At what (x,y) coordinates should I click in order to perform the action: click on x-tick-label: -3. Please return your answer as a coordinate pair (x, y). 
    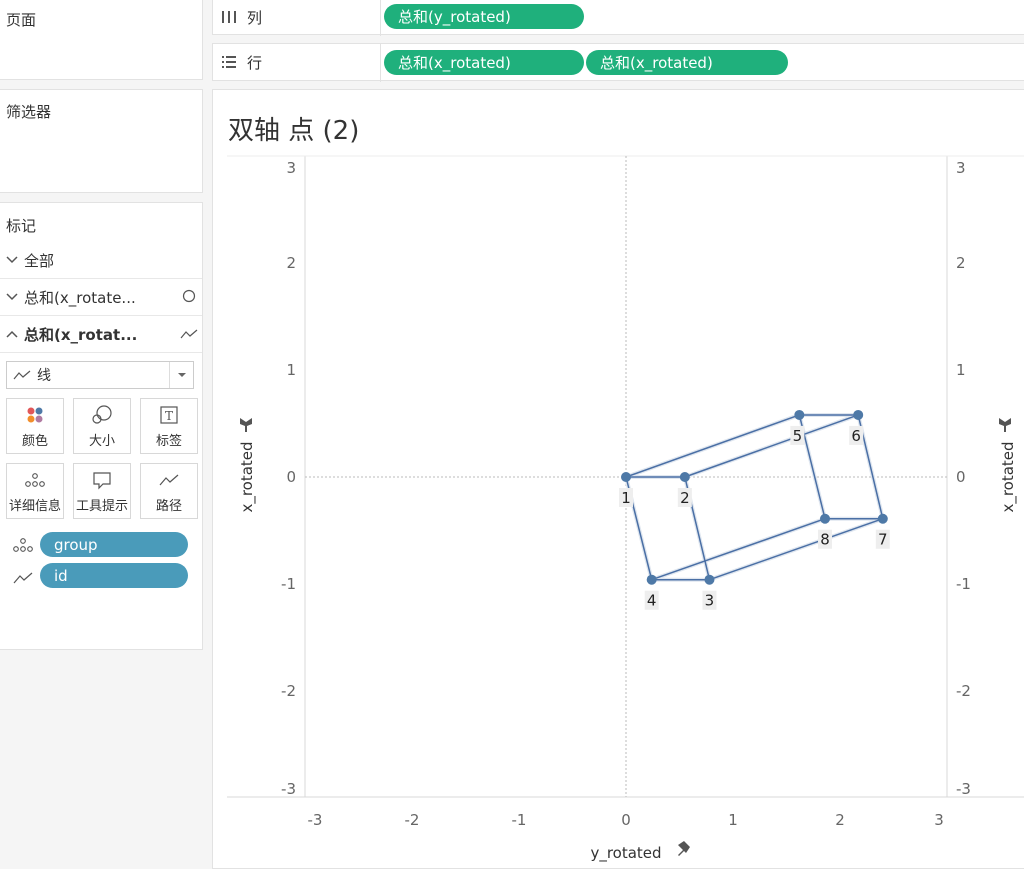
    Looking at the image, I should click on (315, 820).